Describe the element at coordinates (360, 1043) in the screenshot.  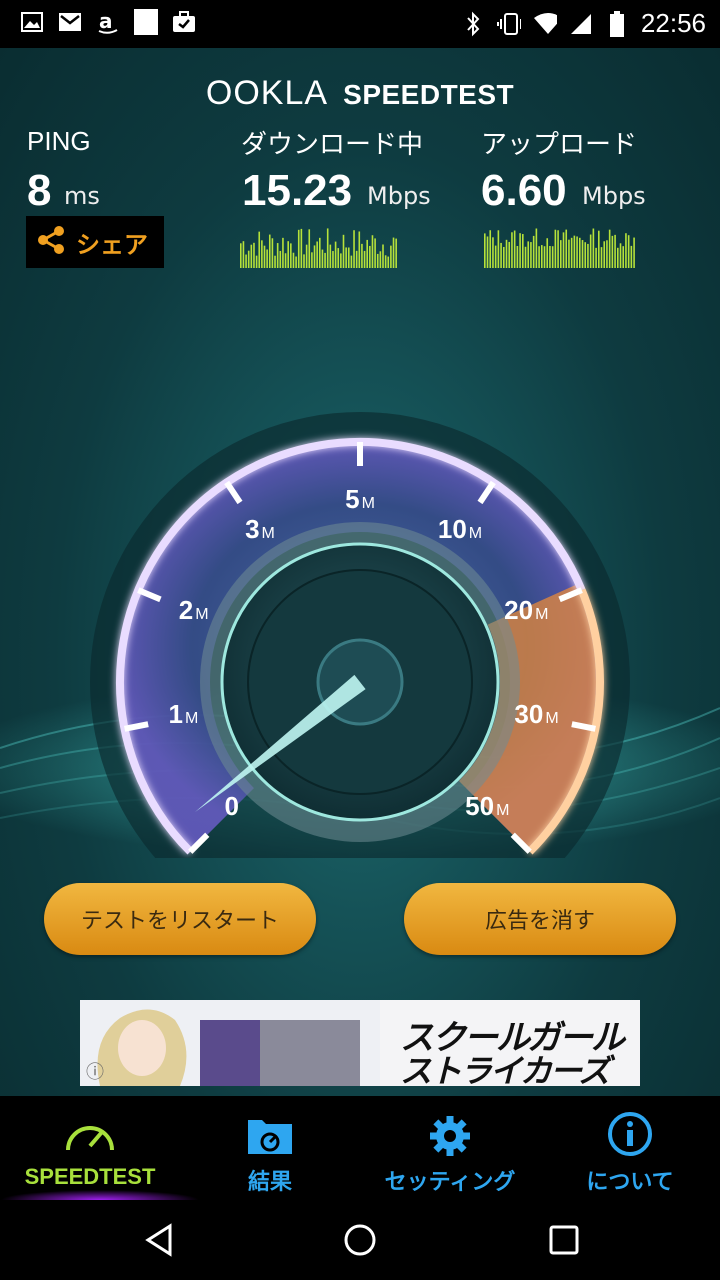
I see `ad-banner: スクールガール ストライカーズ ⓘ` at that location.